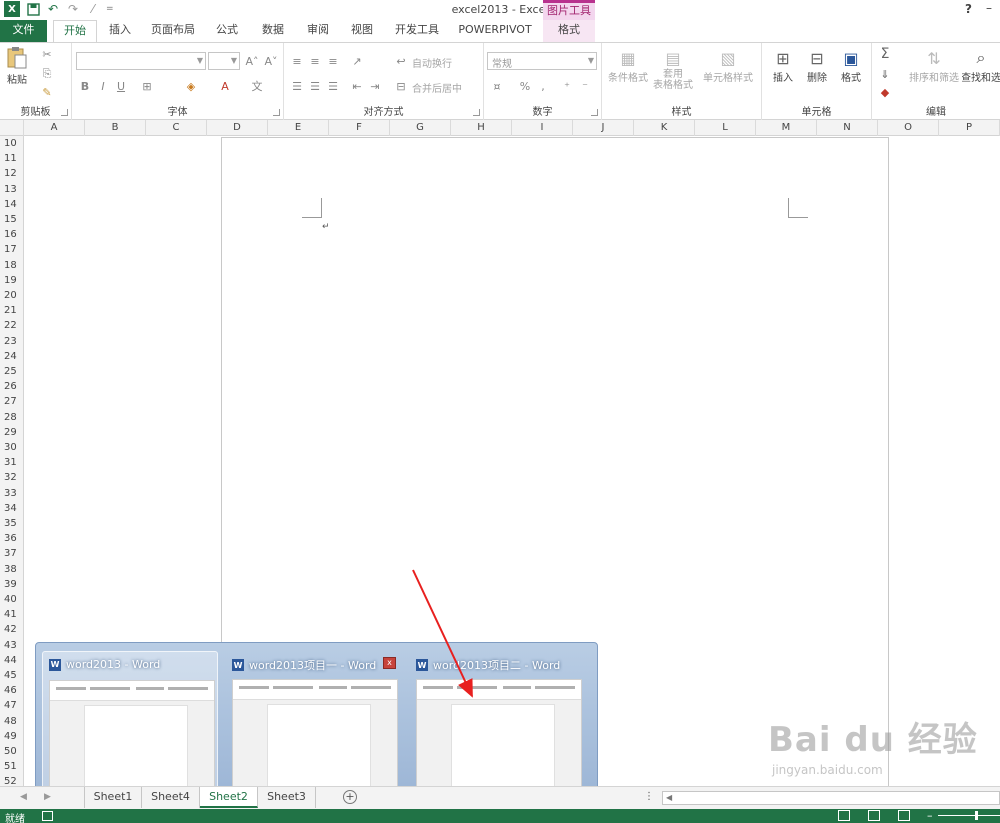 The width and height of the screenshot is (1000, 823). I want to click on row-header: 26, so click(11, 386).